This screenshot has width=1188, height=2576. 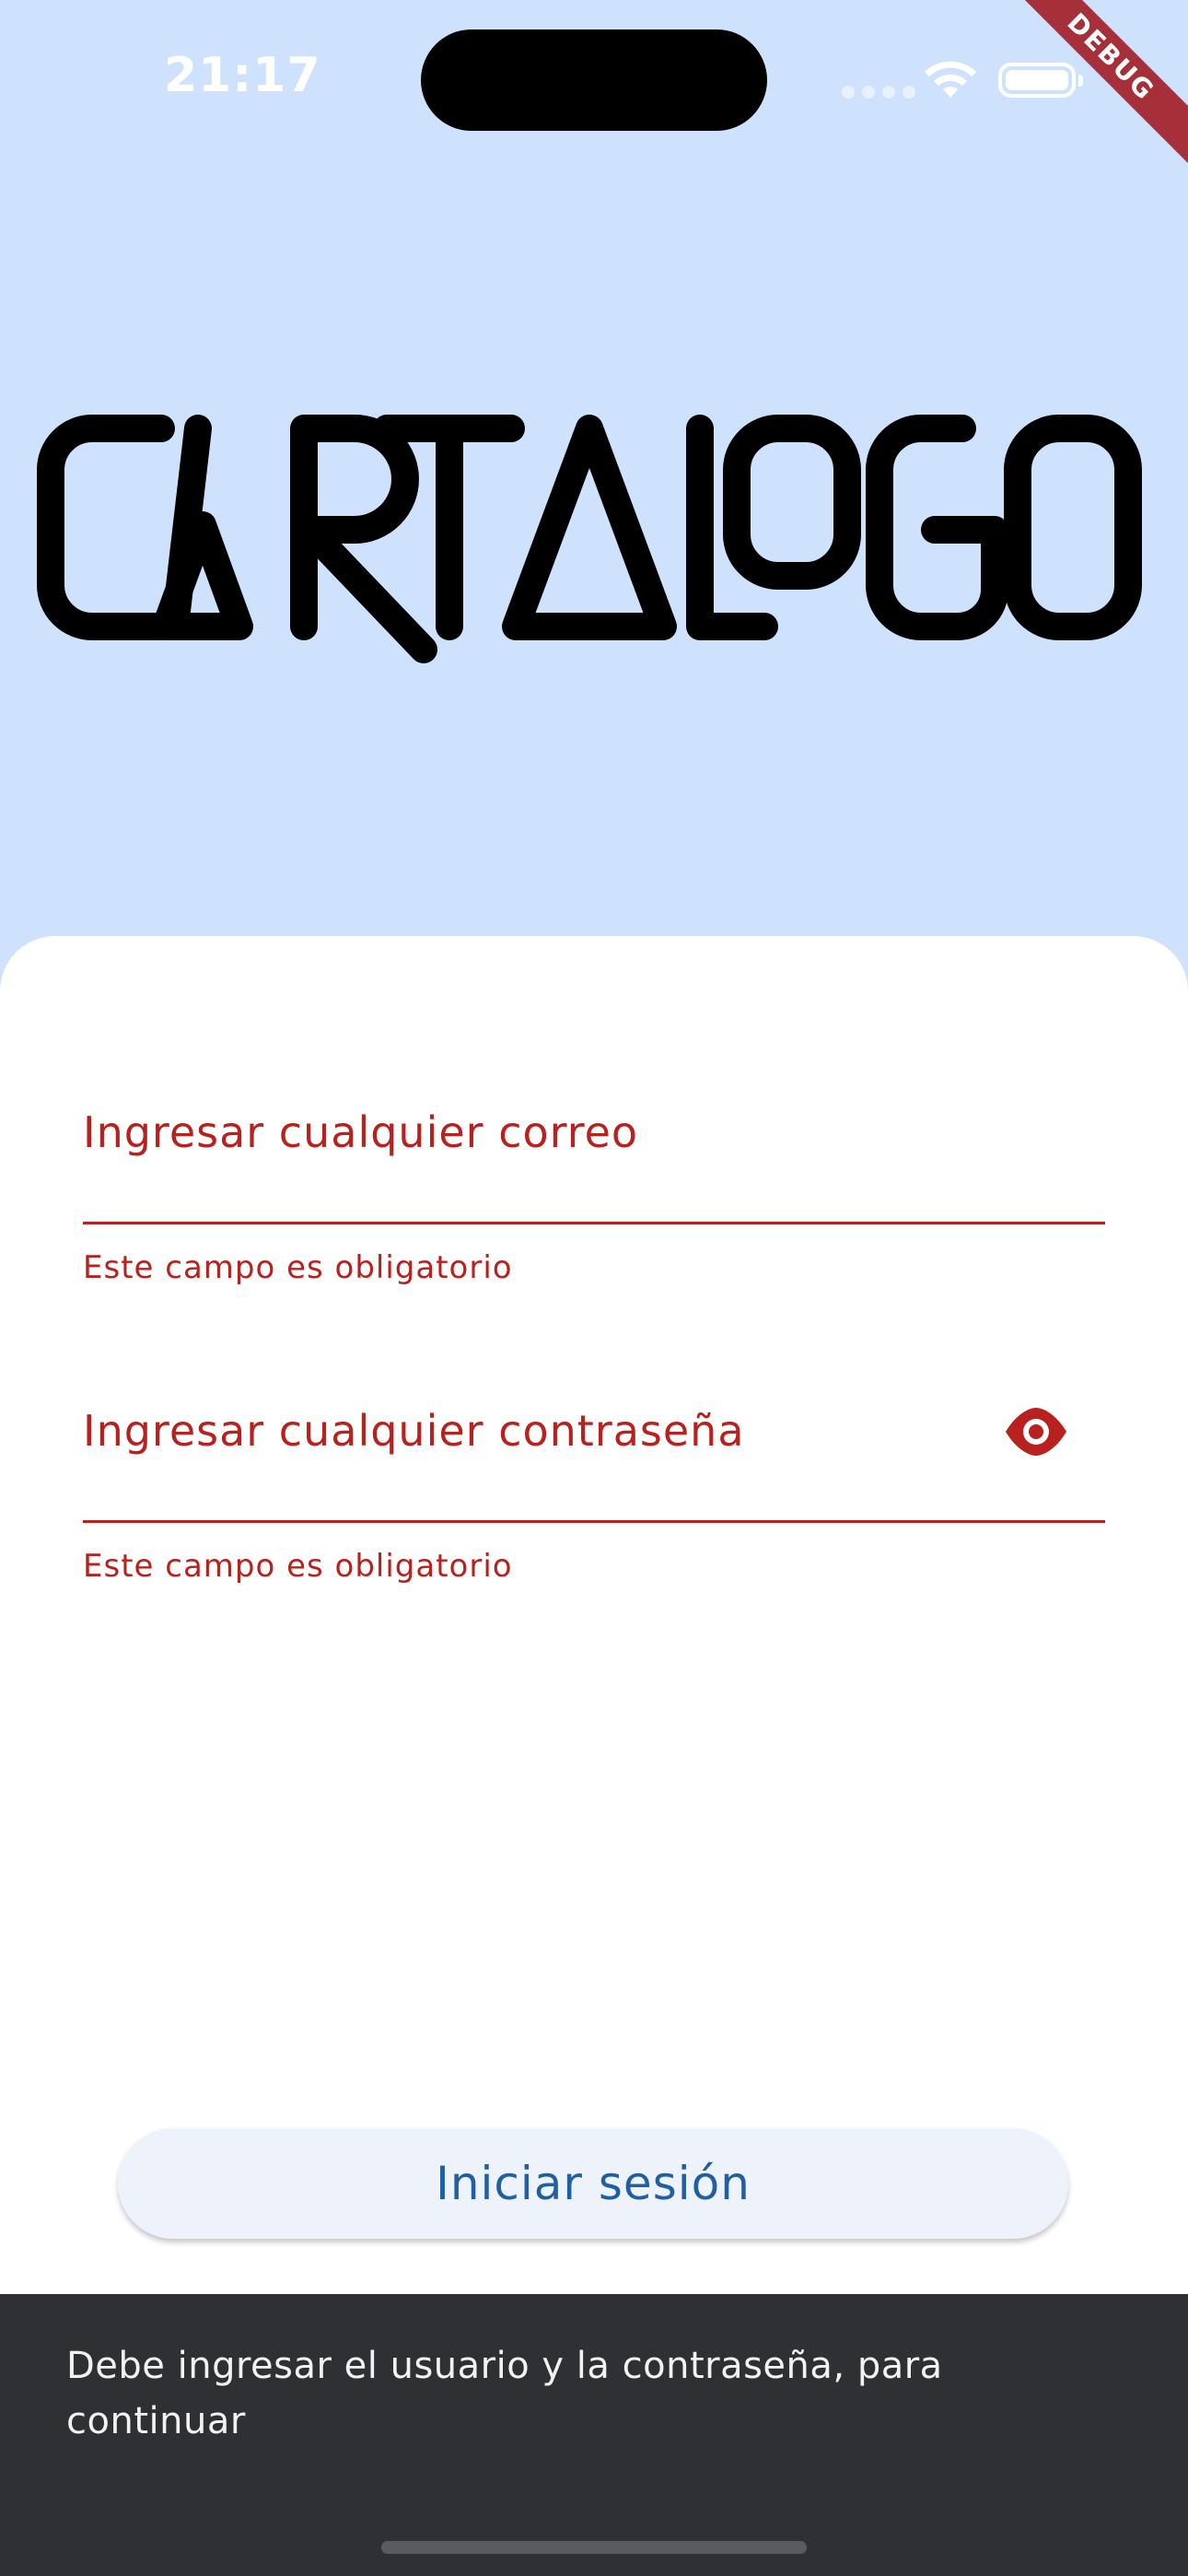 I want to click on password-placeholder: Ingresar cualquier contraseña, so click(x=414, y=1431).